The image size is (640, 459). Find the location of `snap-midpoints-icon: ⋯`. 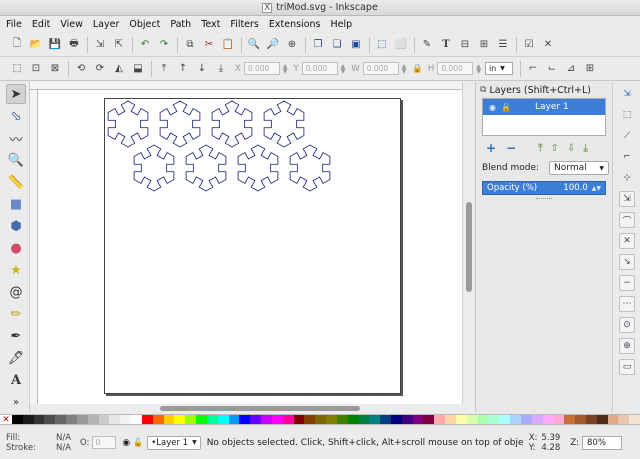

snap-midpoints-icon: ⋯ is located at coordinates (627, 304).